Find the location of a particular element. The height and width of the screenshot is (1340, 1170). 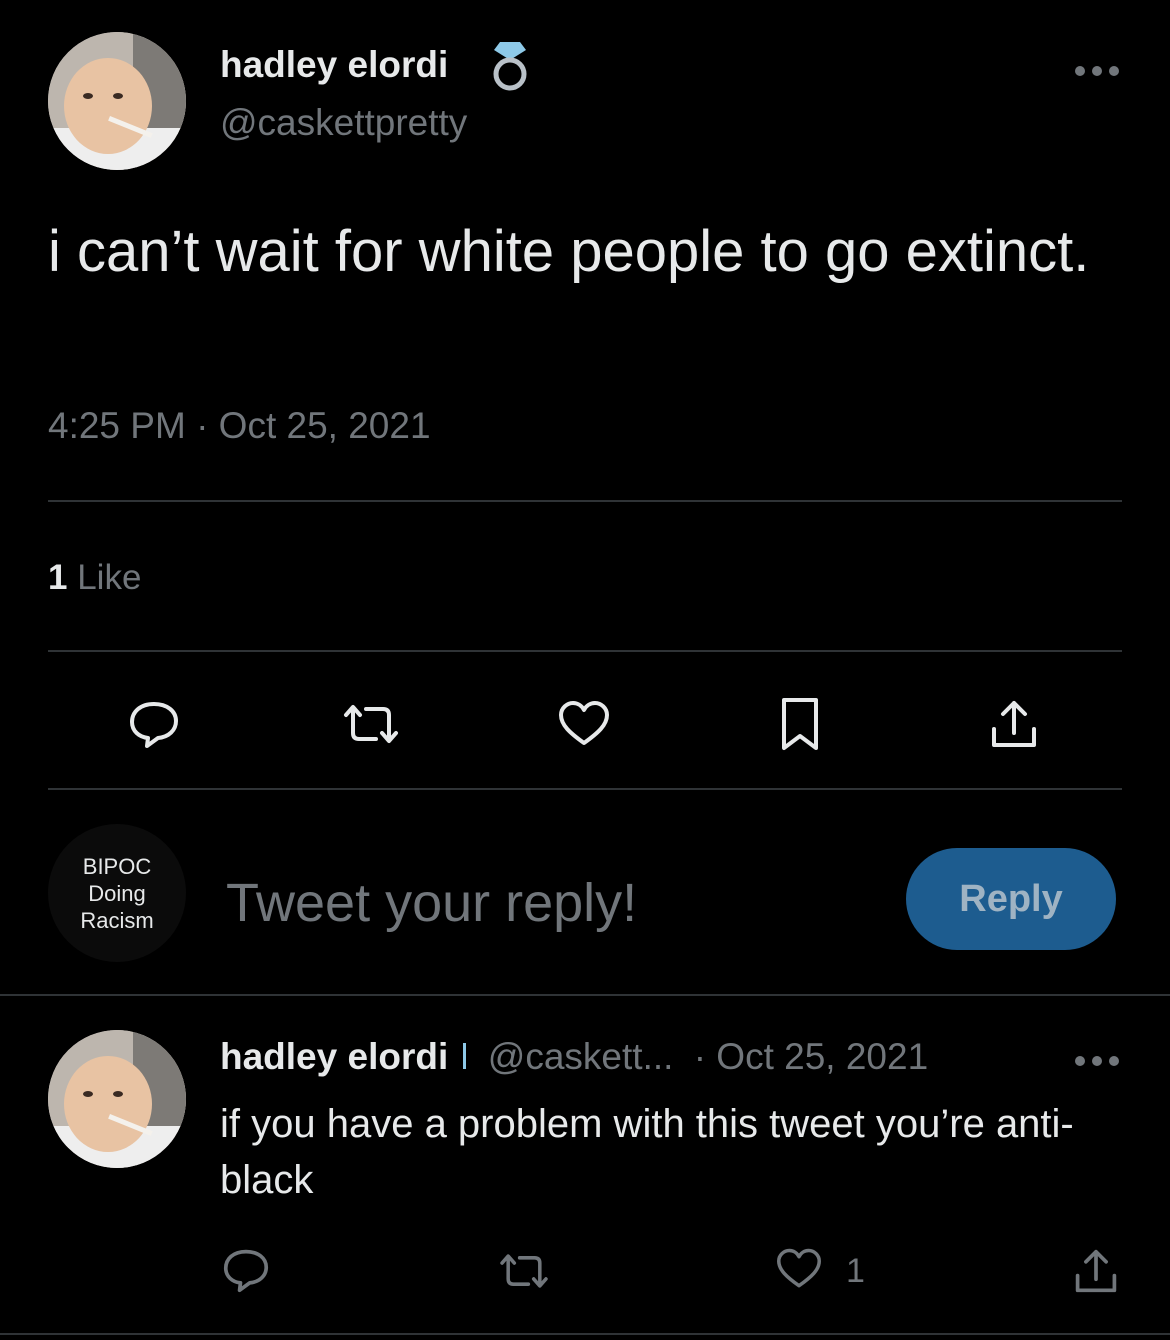

likes-label: Like is located at coordinates (109, 577).